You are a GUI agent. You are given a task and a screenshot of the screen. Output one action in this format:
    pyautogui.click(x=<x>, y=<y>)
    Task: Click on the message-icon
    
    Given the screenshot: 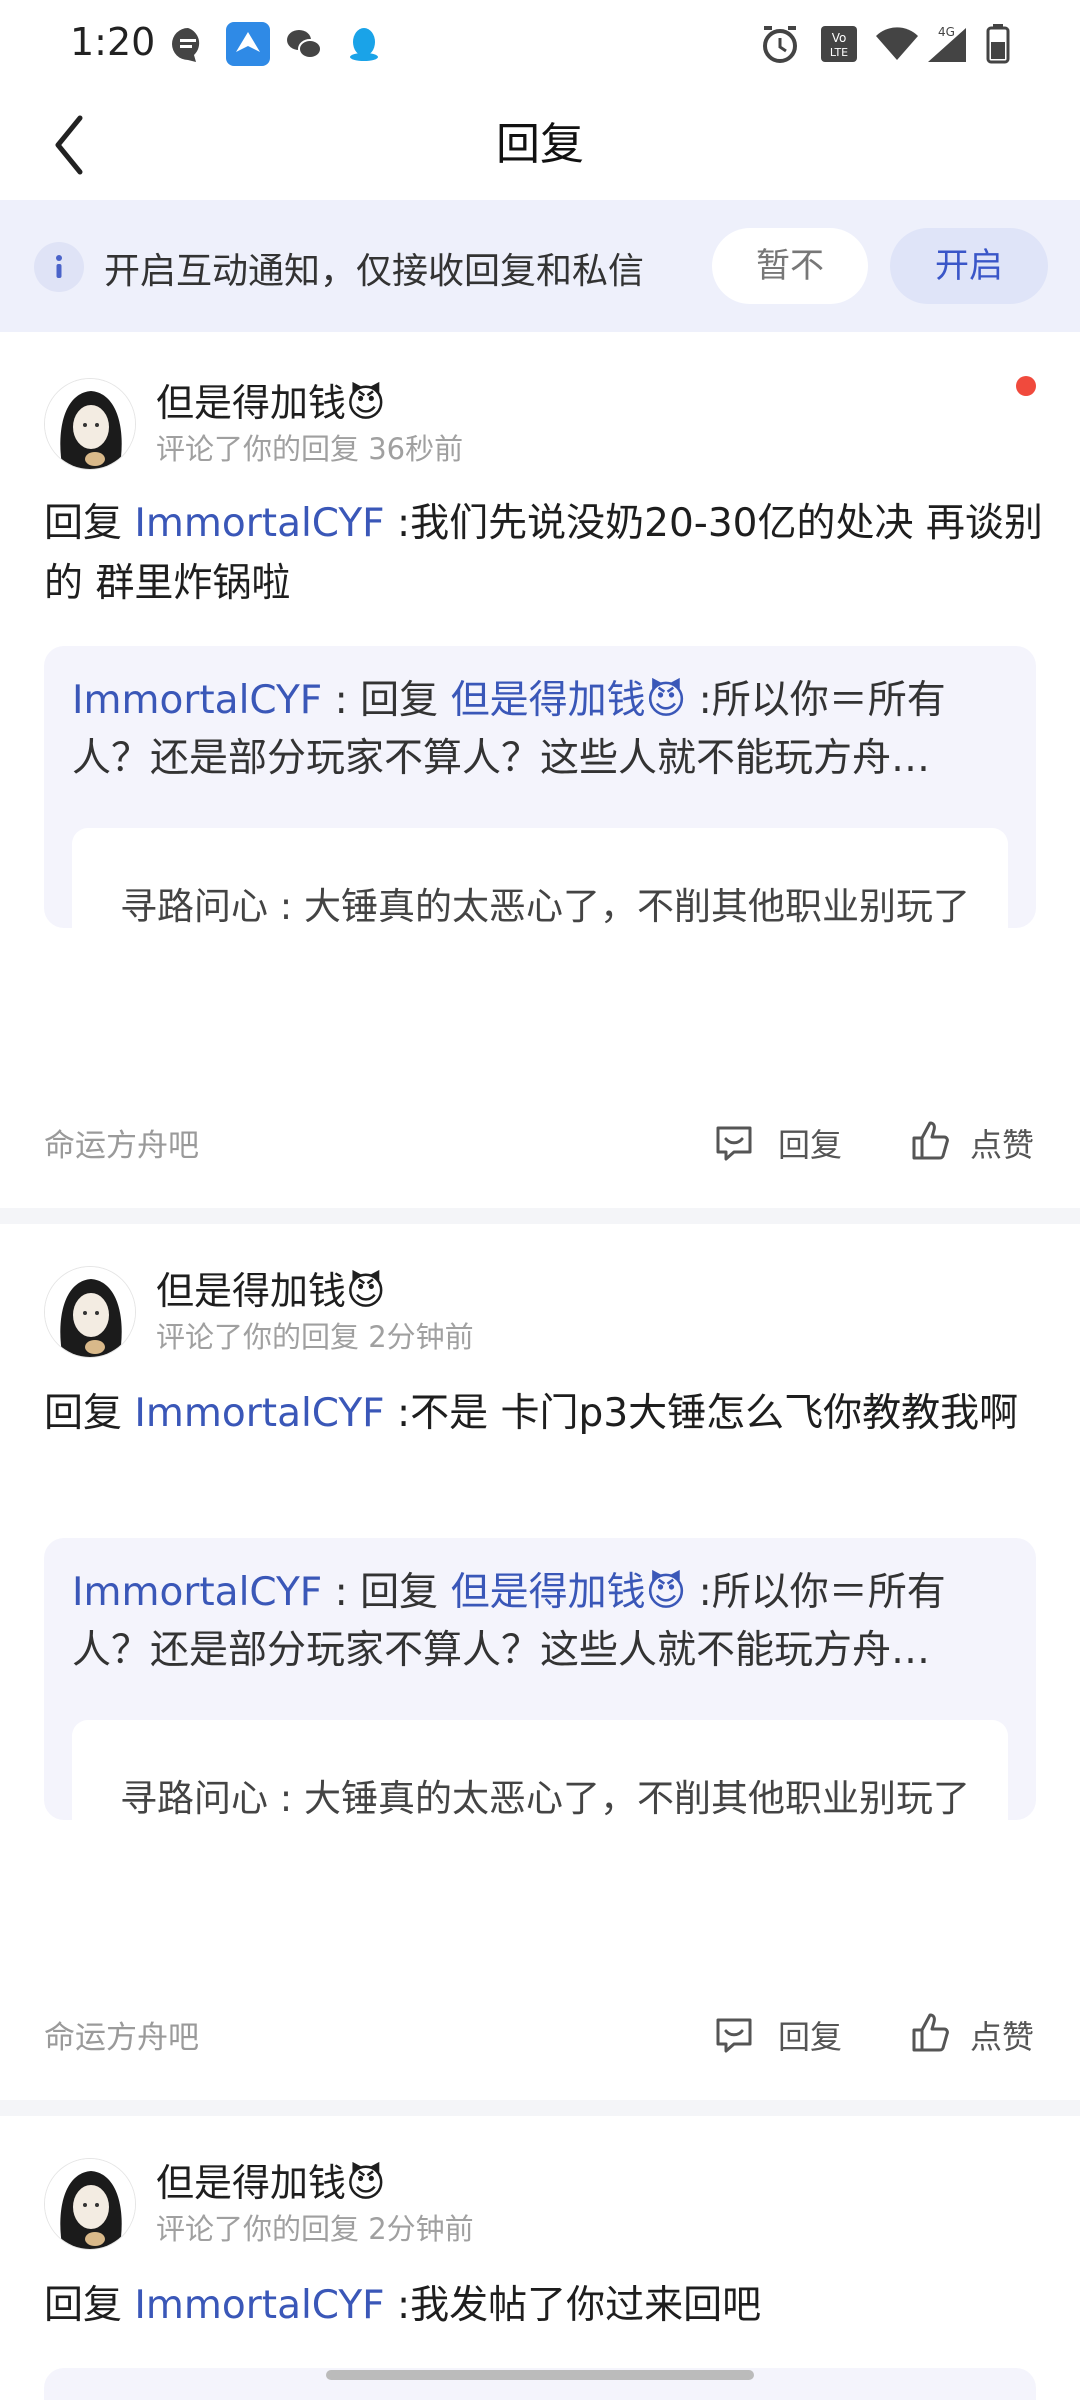 What is the action you would take?
    pyautogui.click(x=186, y=45)
    